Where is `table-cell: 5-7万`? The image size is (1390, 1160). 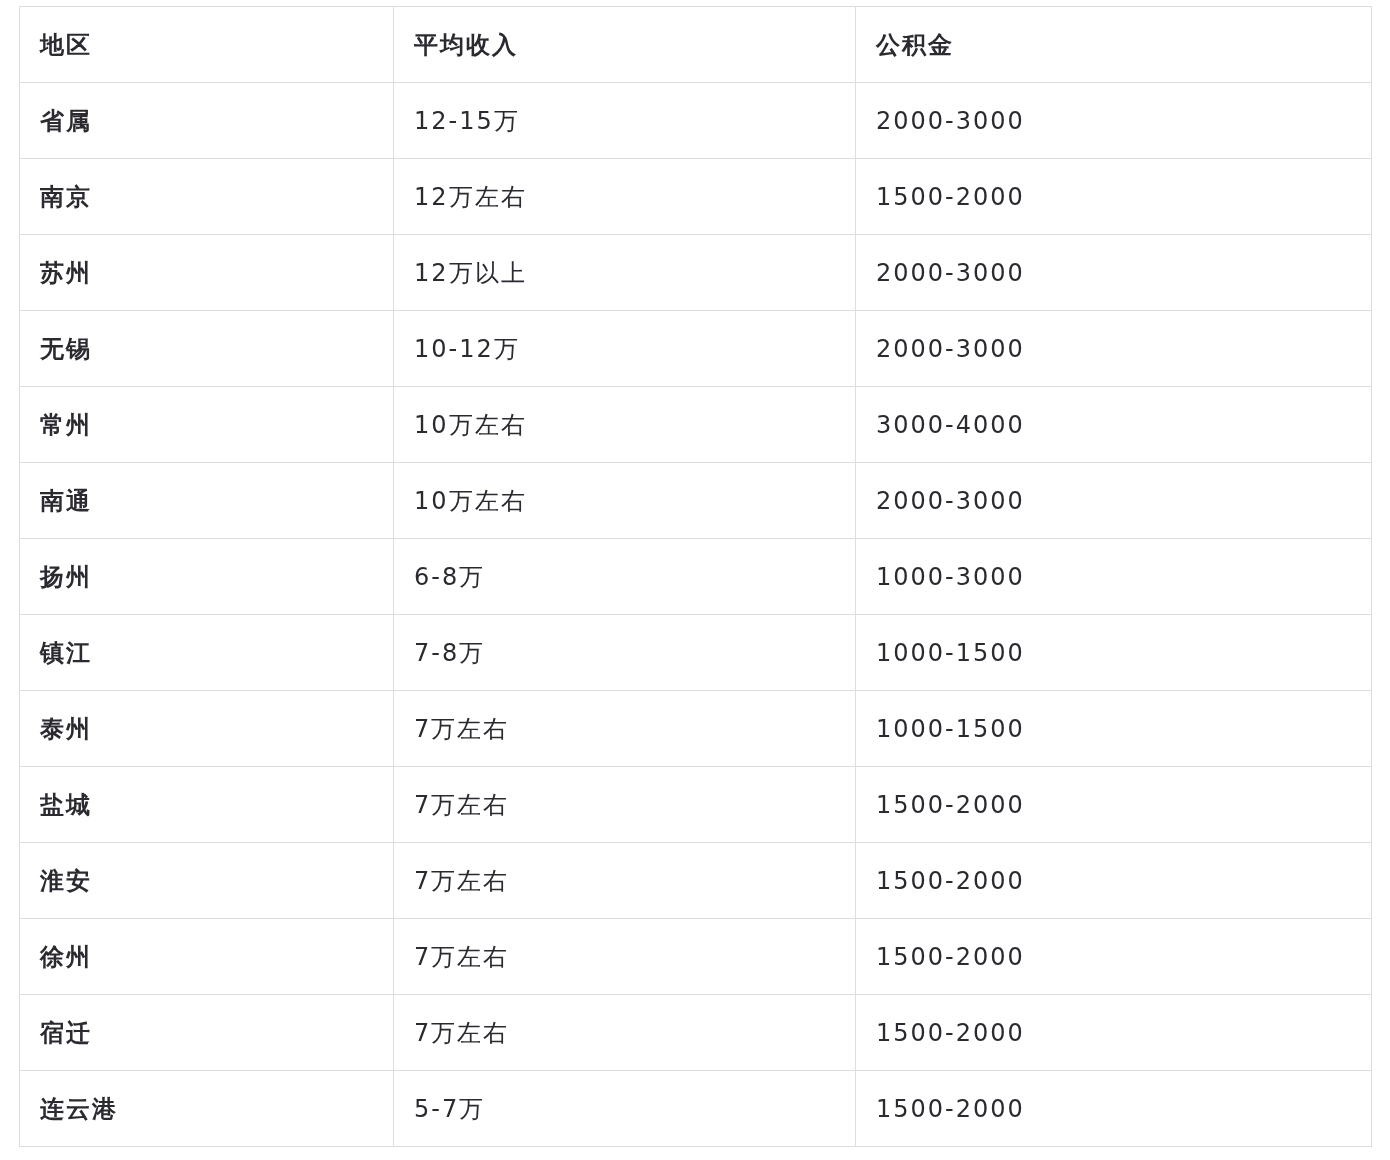 table-cell: 5-7万 is located at coordinates (624, 1108).